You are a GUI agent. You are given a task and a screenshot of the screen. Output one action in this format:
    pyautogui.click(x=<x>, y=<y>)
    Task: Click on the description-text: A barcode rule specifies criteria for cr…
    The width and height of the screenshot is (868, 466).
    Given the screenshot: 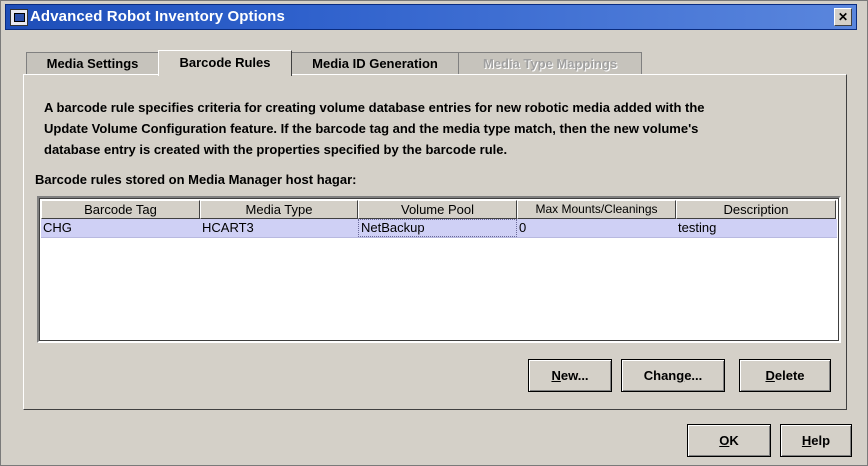 What is the action you would take?
    pyautogui.click(x=439, y=128)
    